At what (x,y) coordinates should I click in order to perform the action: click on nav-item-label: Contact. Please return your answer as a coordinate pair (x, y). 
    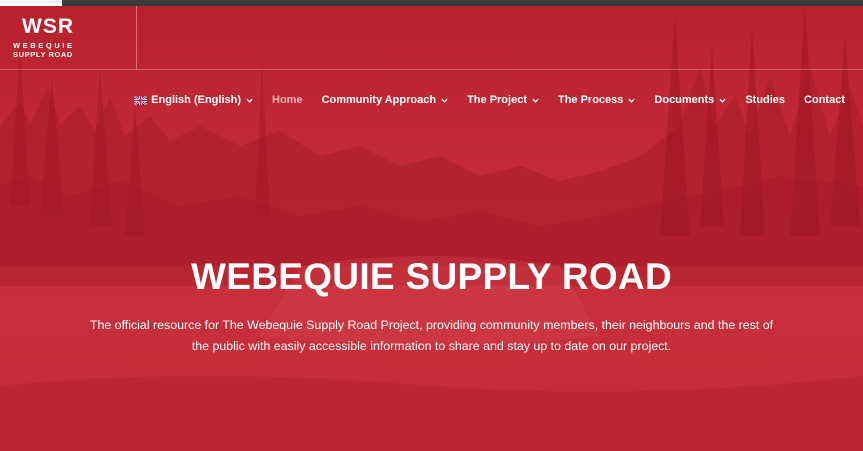
    Looking at the image, I should click on (824, 100).